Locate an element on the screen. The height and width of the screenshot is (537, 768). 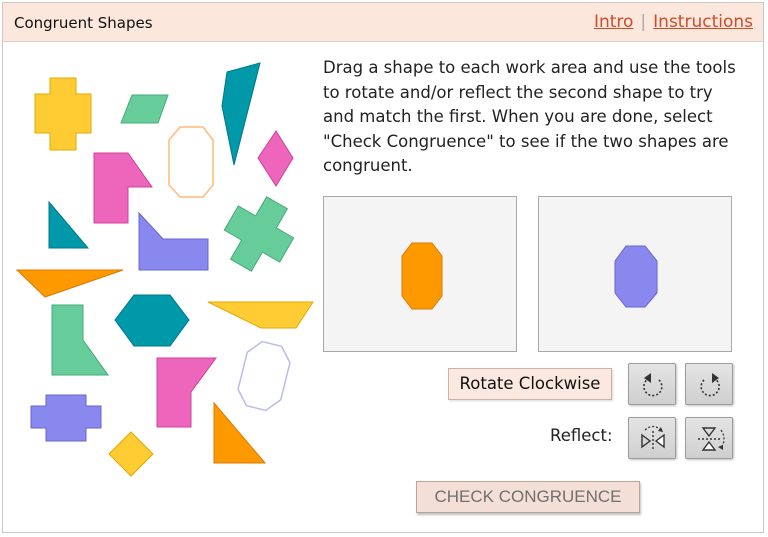
orange-outline-octagon-shape is located at coordinates (191, 162).